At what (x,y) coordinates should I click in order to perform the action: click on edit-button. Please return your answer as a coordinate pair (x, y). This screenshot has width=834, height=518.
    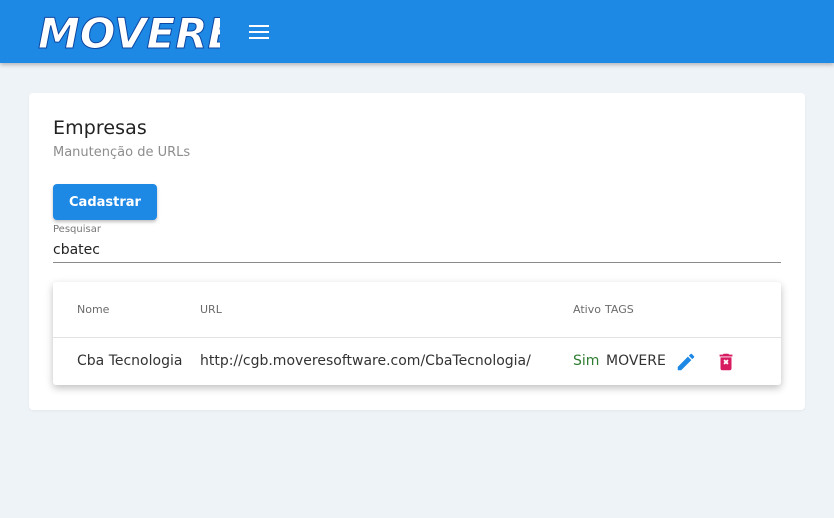
    Looking at the image, I should click on (686, 362).